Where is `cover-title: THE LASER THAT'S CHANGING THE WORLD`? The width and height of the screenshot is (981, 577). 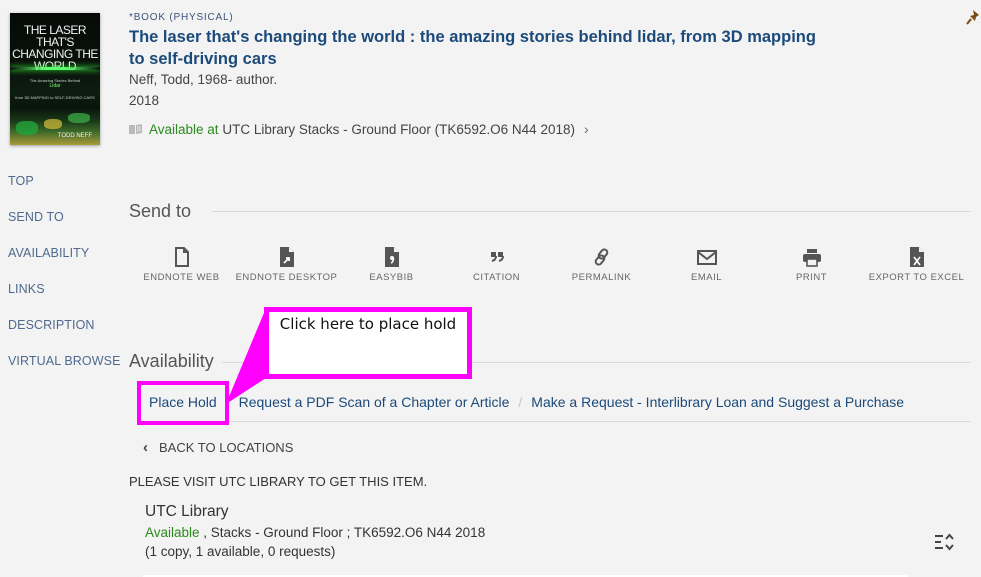 cover-title: THE LASER THAT'S CHANGING THE WORLD is located at coordinates (55, 48).